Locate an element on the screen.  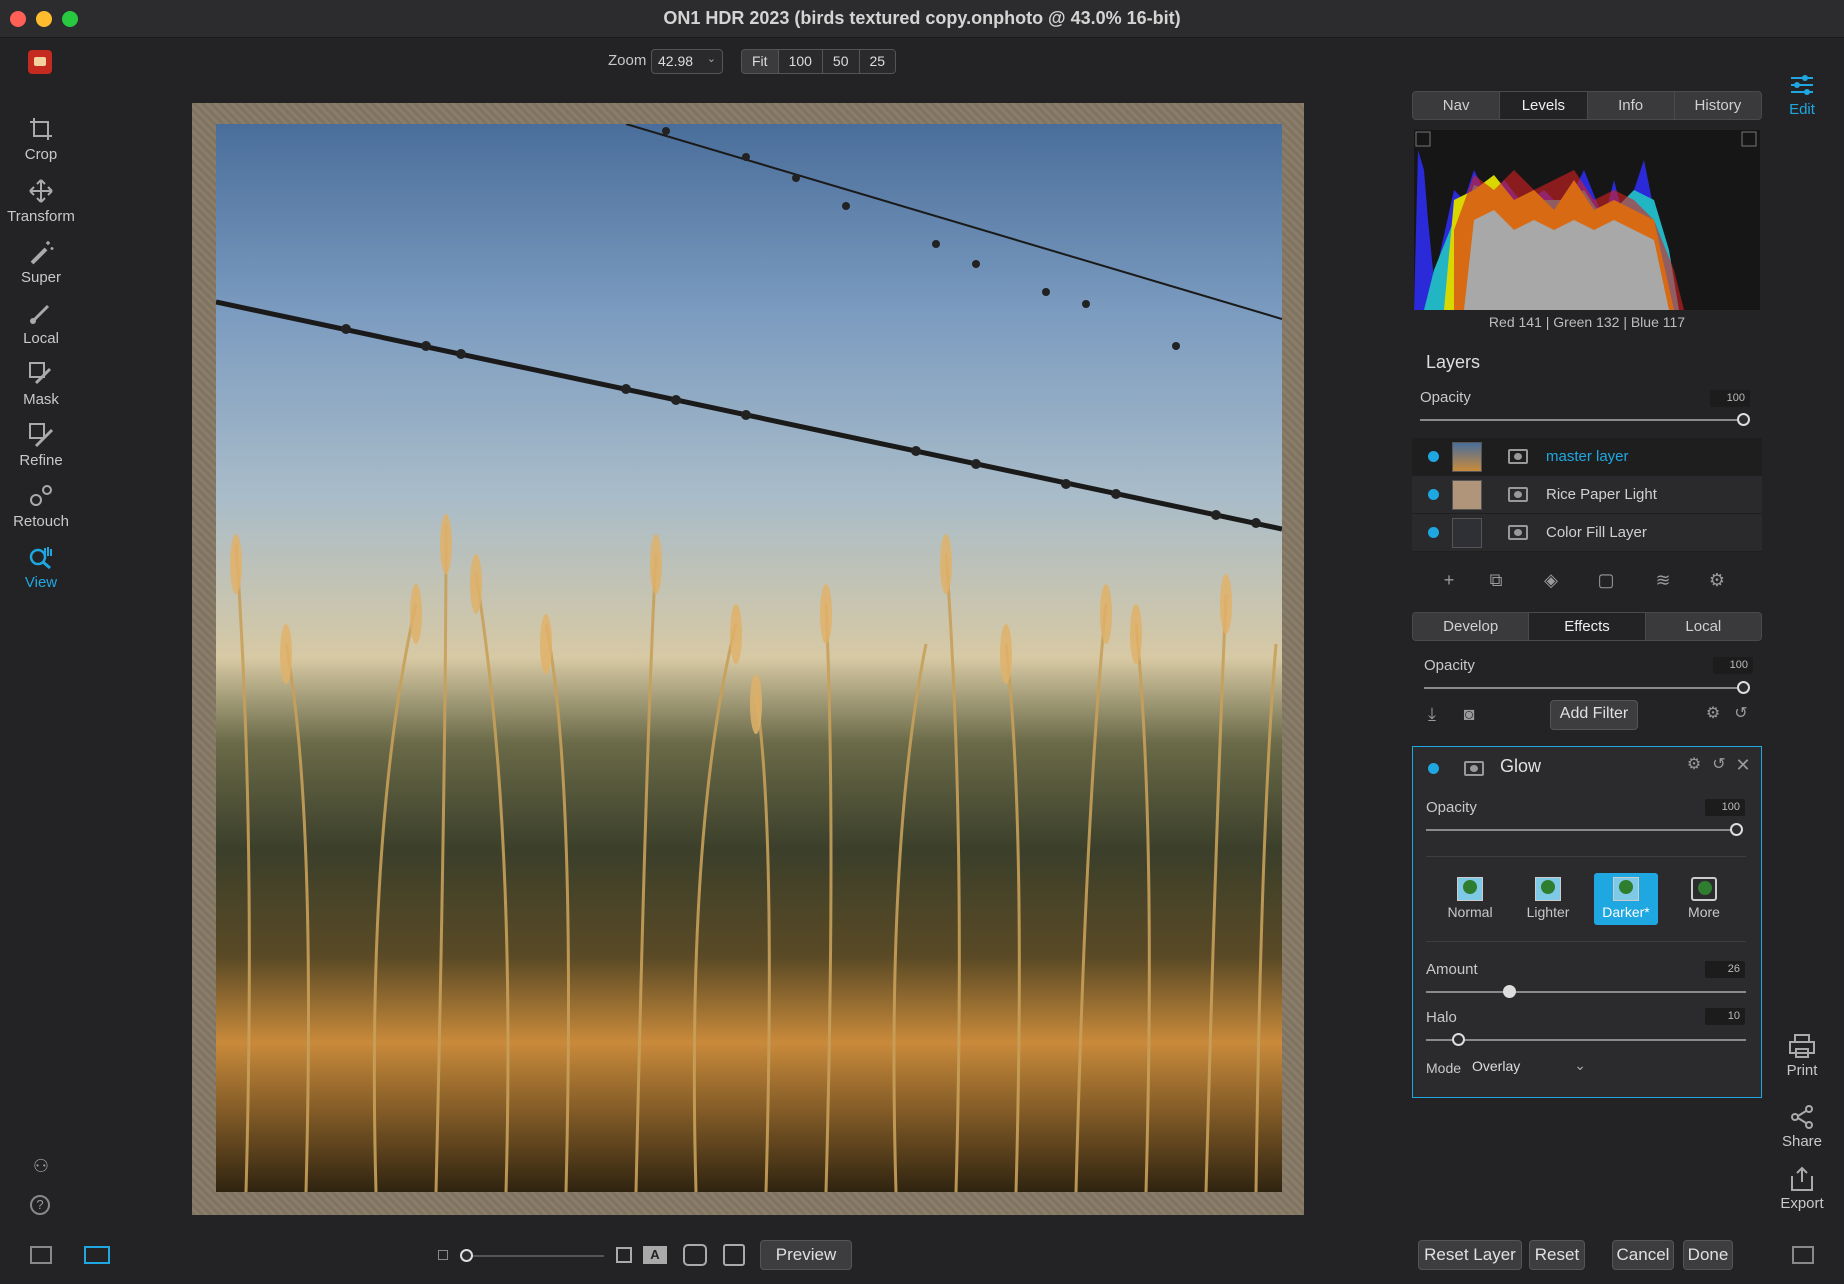
tool-refine: Refine is located at coordinates (41, 445).